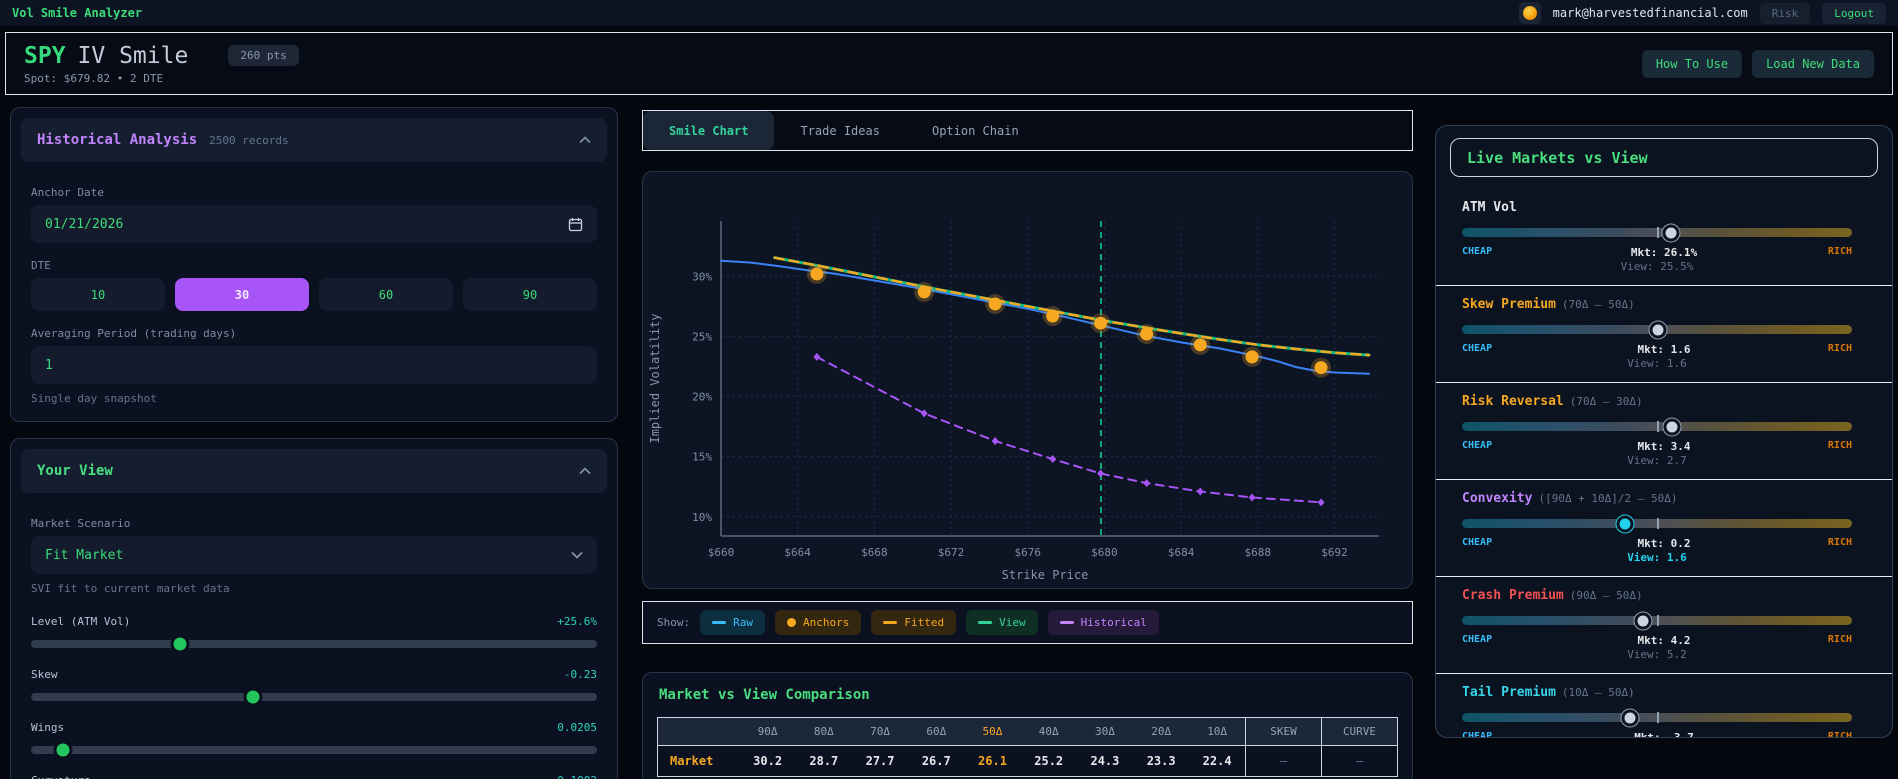  Describe the element at coordinates (1103, 622) in the screenshot. I see `legend-toggle-historical: Historical` at that location.